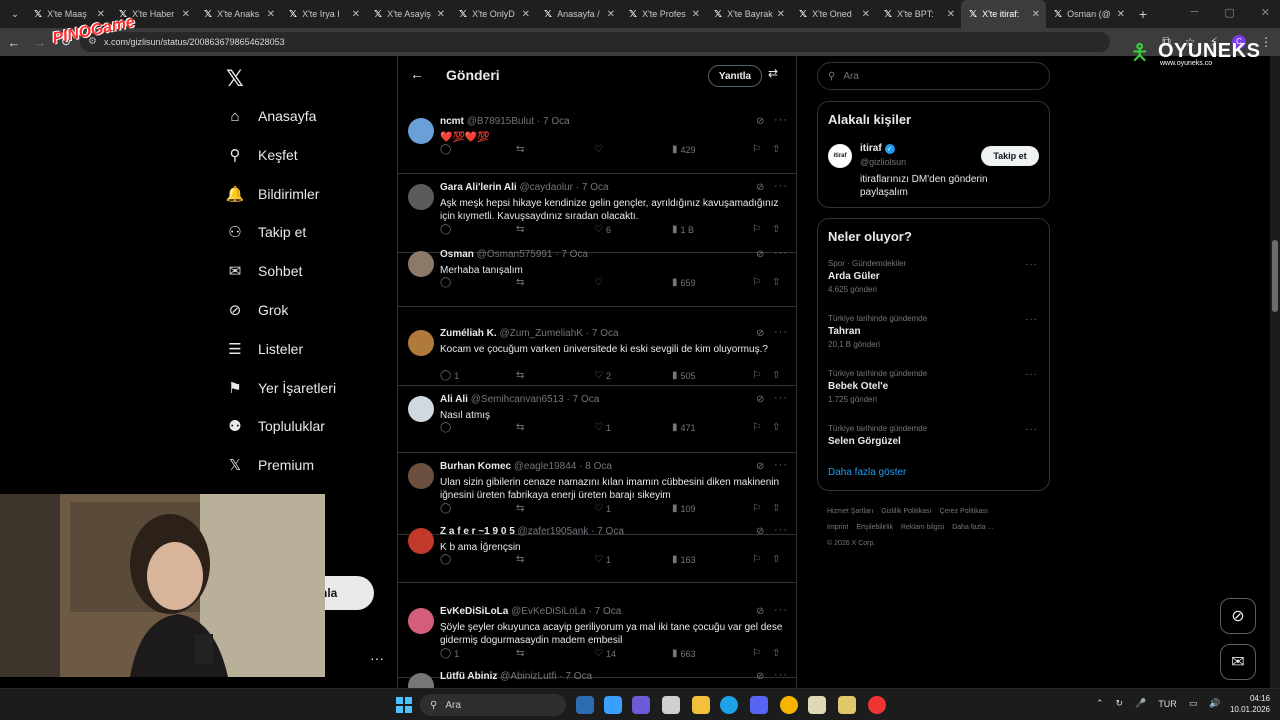 This screenshot has width=1280, height=720. I want to click on taskview-icon, so click(585, 705).